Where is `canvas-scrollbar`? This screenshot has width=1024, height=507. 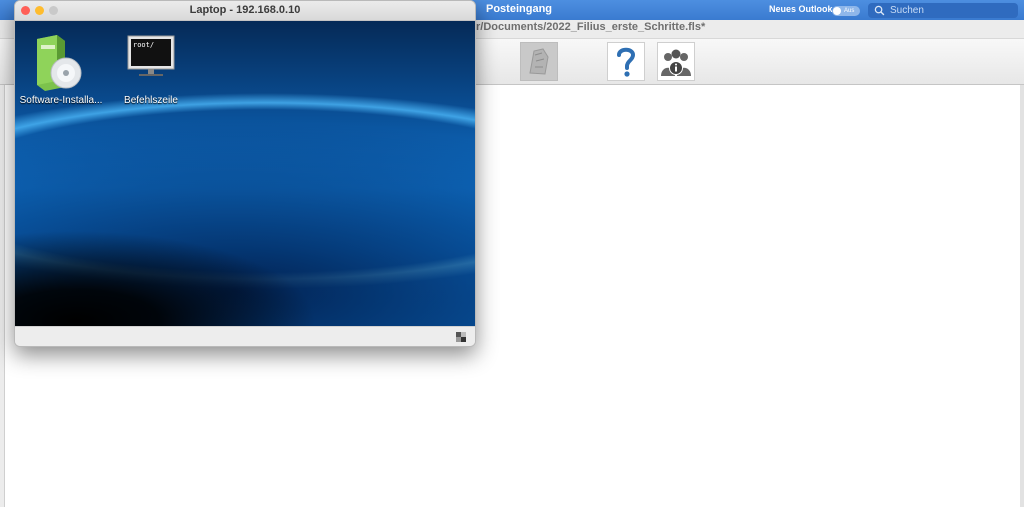
canvas-scrollbar is located at coordinates (1022, 296).